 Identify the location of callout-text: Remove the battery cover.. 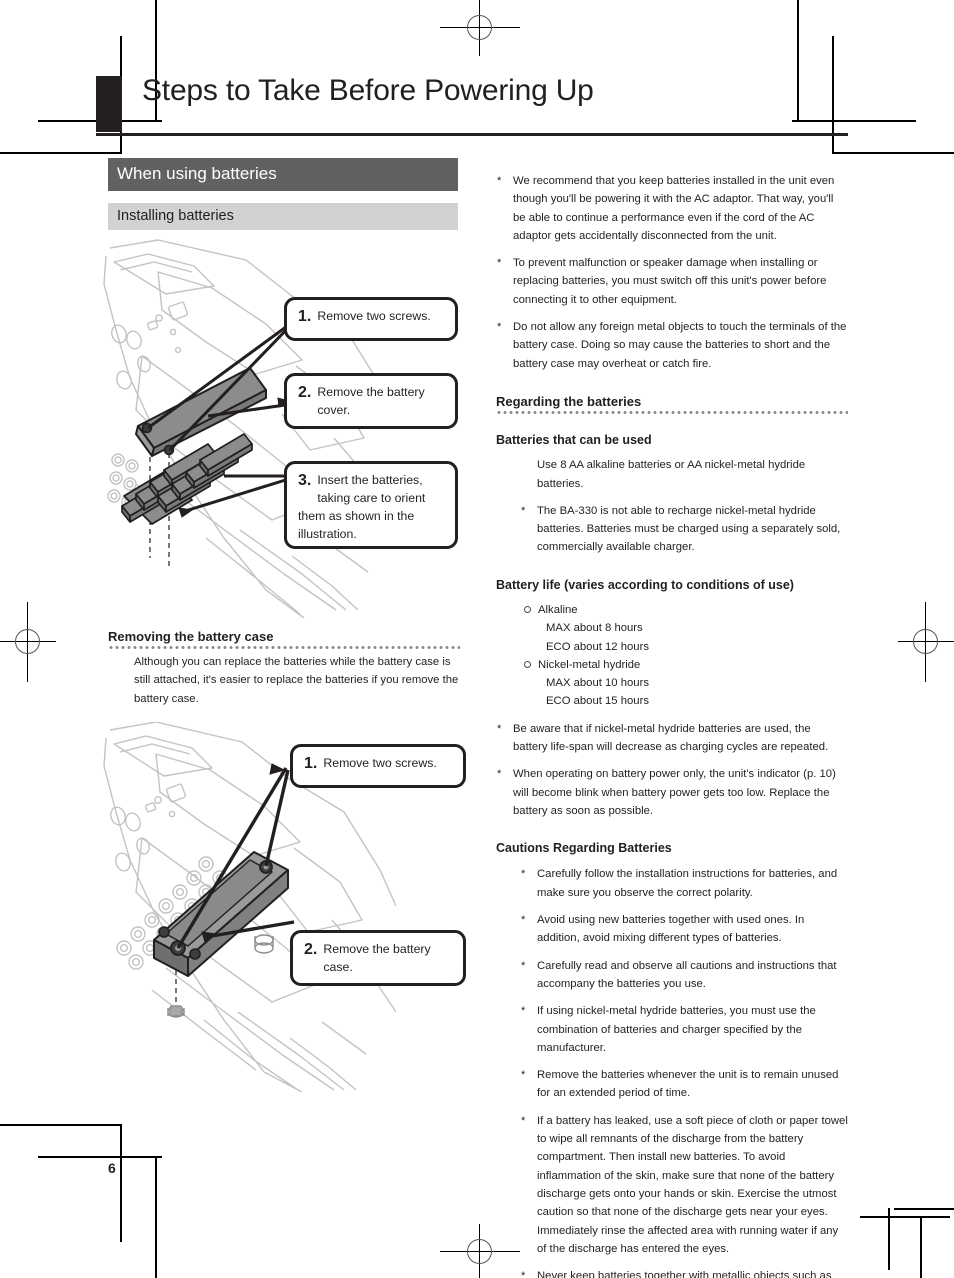
(371, 401).